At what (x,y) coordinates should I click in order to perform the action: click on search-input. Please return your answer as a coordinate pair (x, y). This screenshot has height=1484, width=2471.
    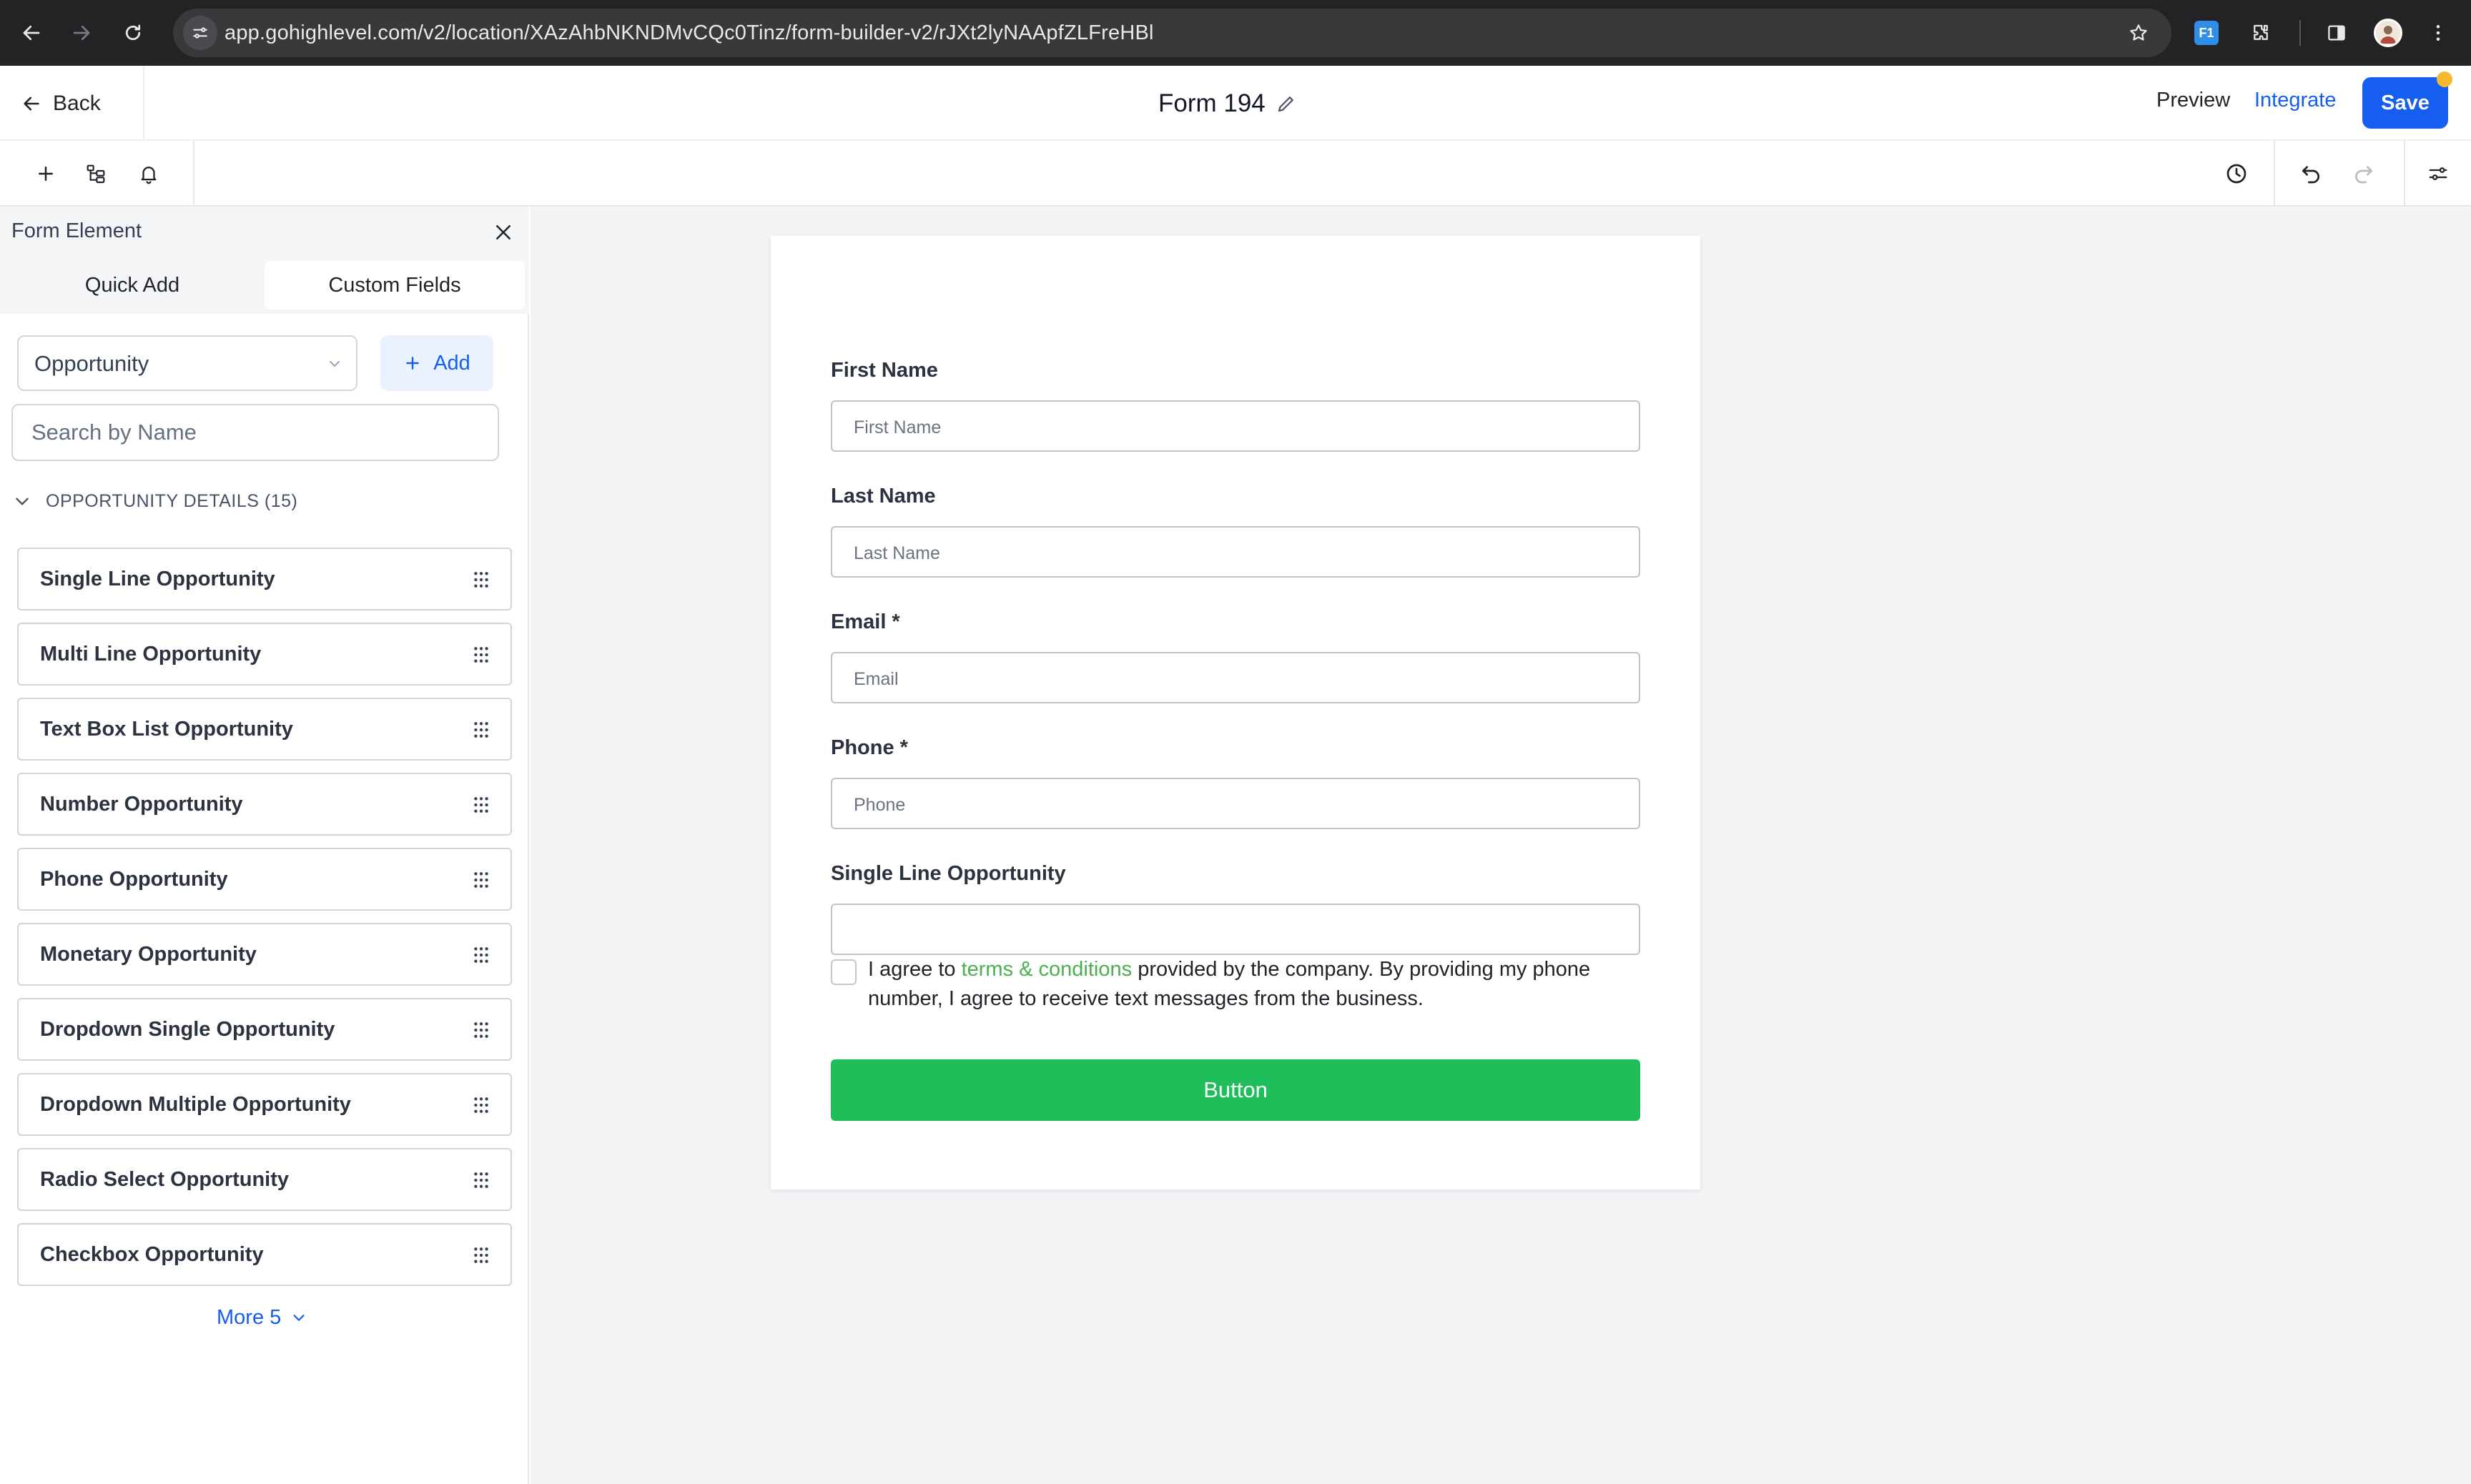
    Looking at the image, I should click on (260, 433).